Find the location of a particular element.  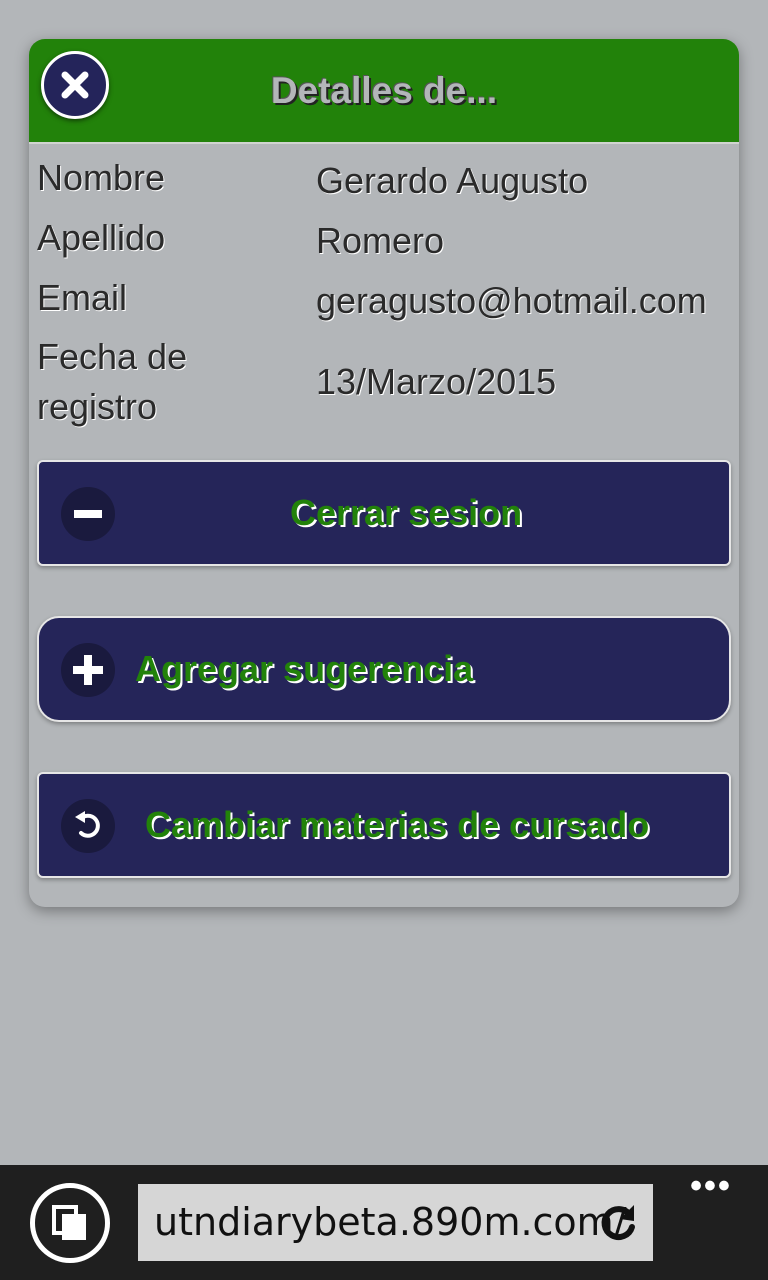

detail-row-fecha-registro: Fecha de registro 13/Marzo/2015 is located at coordinates (387, 382).